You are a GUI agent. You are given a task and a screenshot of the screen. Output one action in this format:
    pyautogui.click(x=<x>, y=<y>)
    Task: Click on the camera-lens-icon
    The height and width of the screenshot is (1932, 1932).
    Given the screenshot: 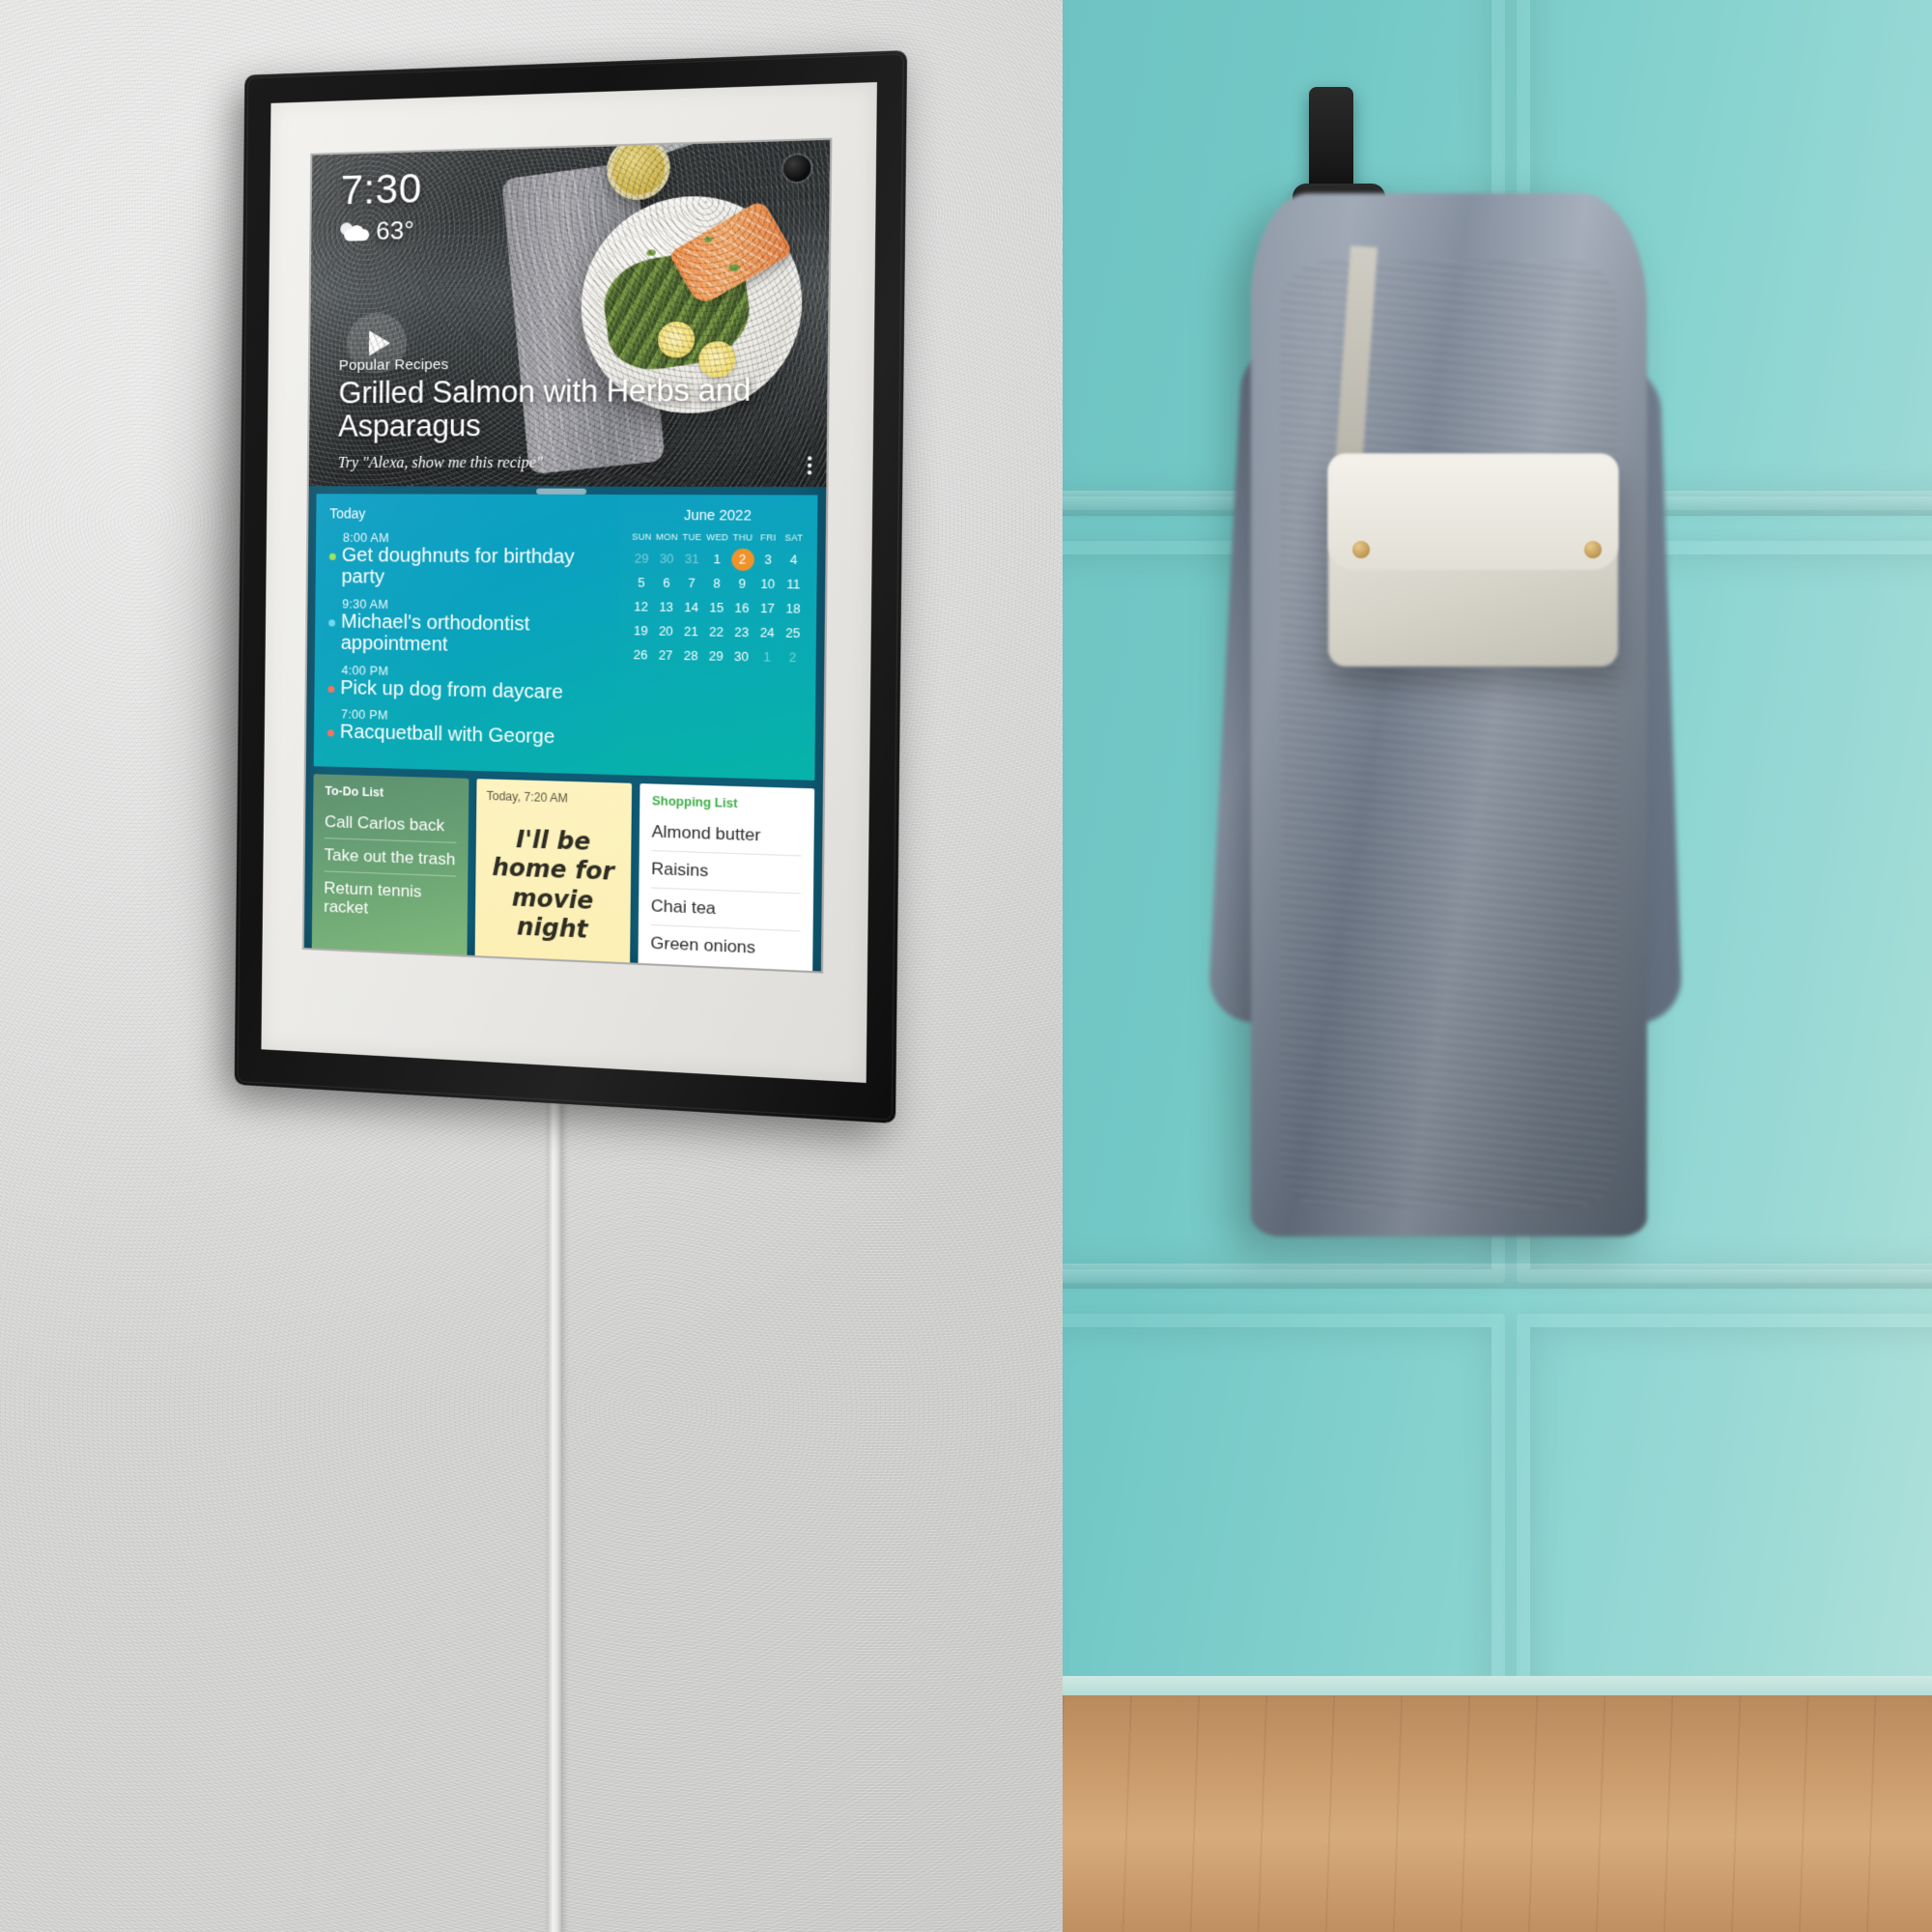 What is the action you would take?
    pyautogui.click(x=796, y=169)
    